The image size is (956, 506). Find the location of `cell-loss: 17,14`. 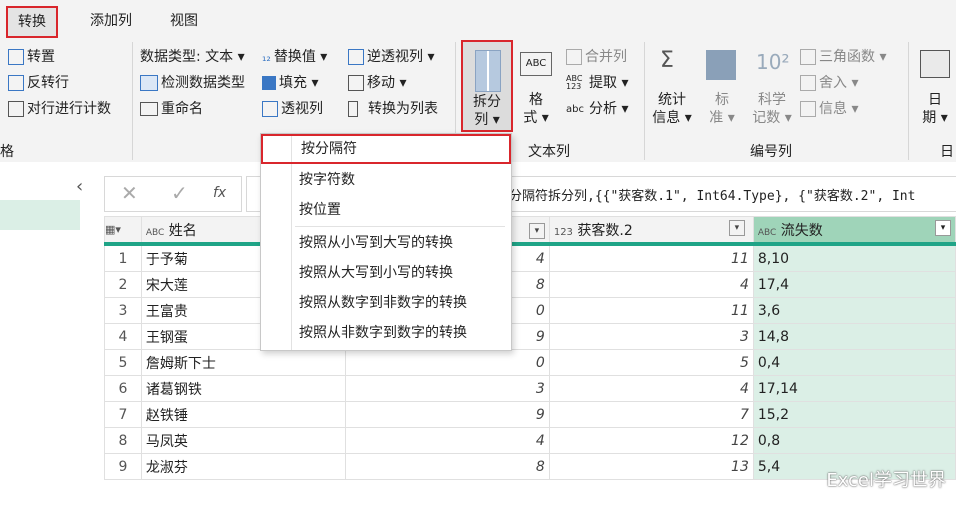

cell-loss: 17,14 is located at coordinates (854, 388).